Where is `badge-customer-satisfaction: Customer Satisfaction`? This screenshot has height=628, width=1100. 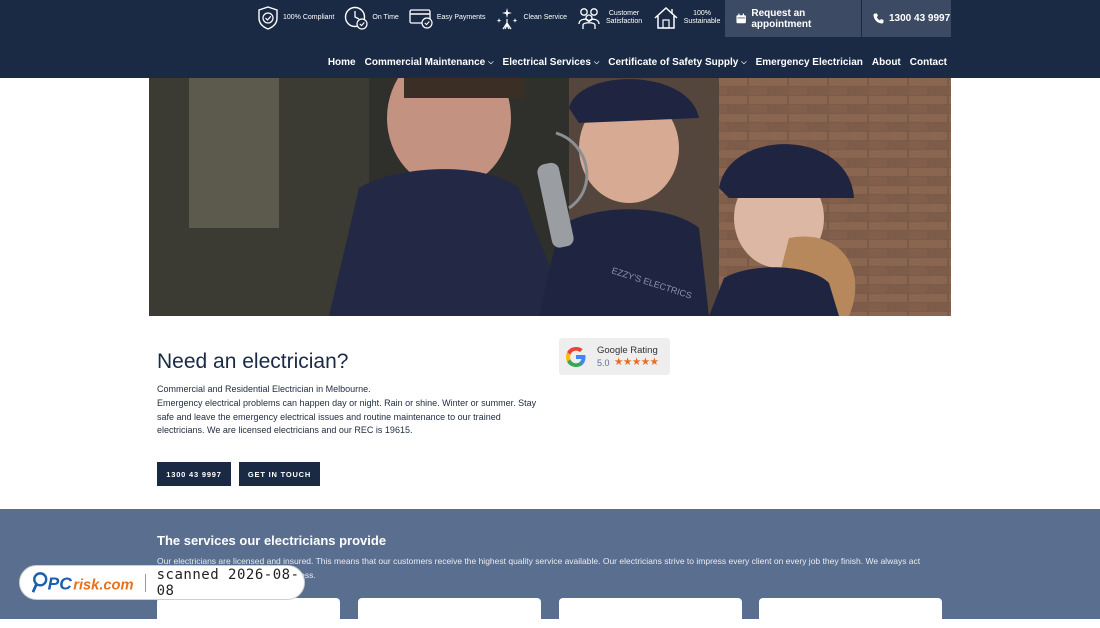
badge-customer-satisfaction: Customer Satisfaction is located at coordinates (610, 18).